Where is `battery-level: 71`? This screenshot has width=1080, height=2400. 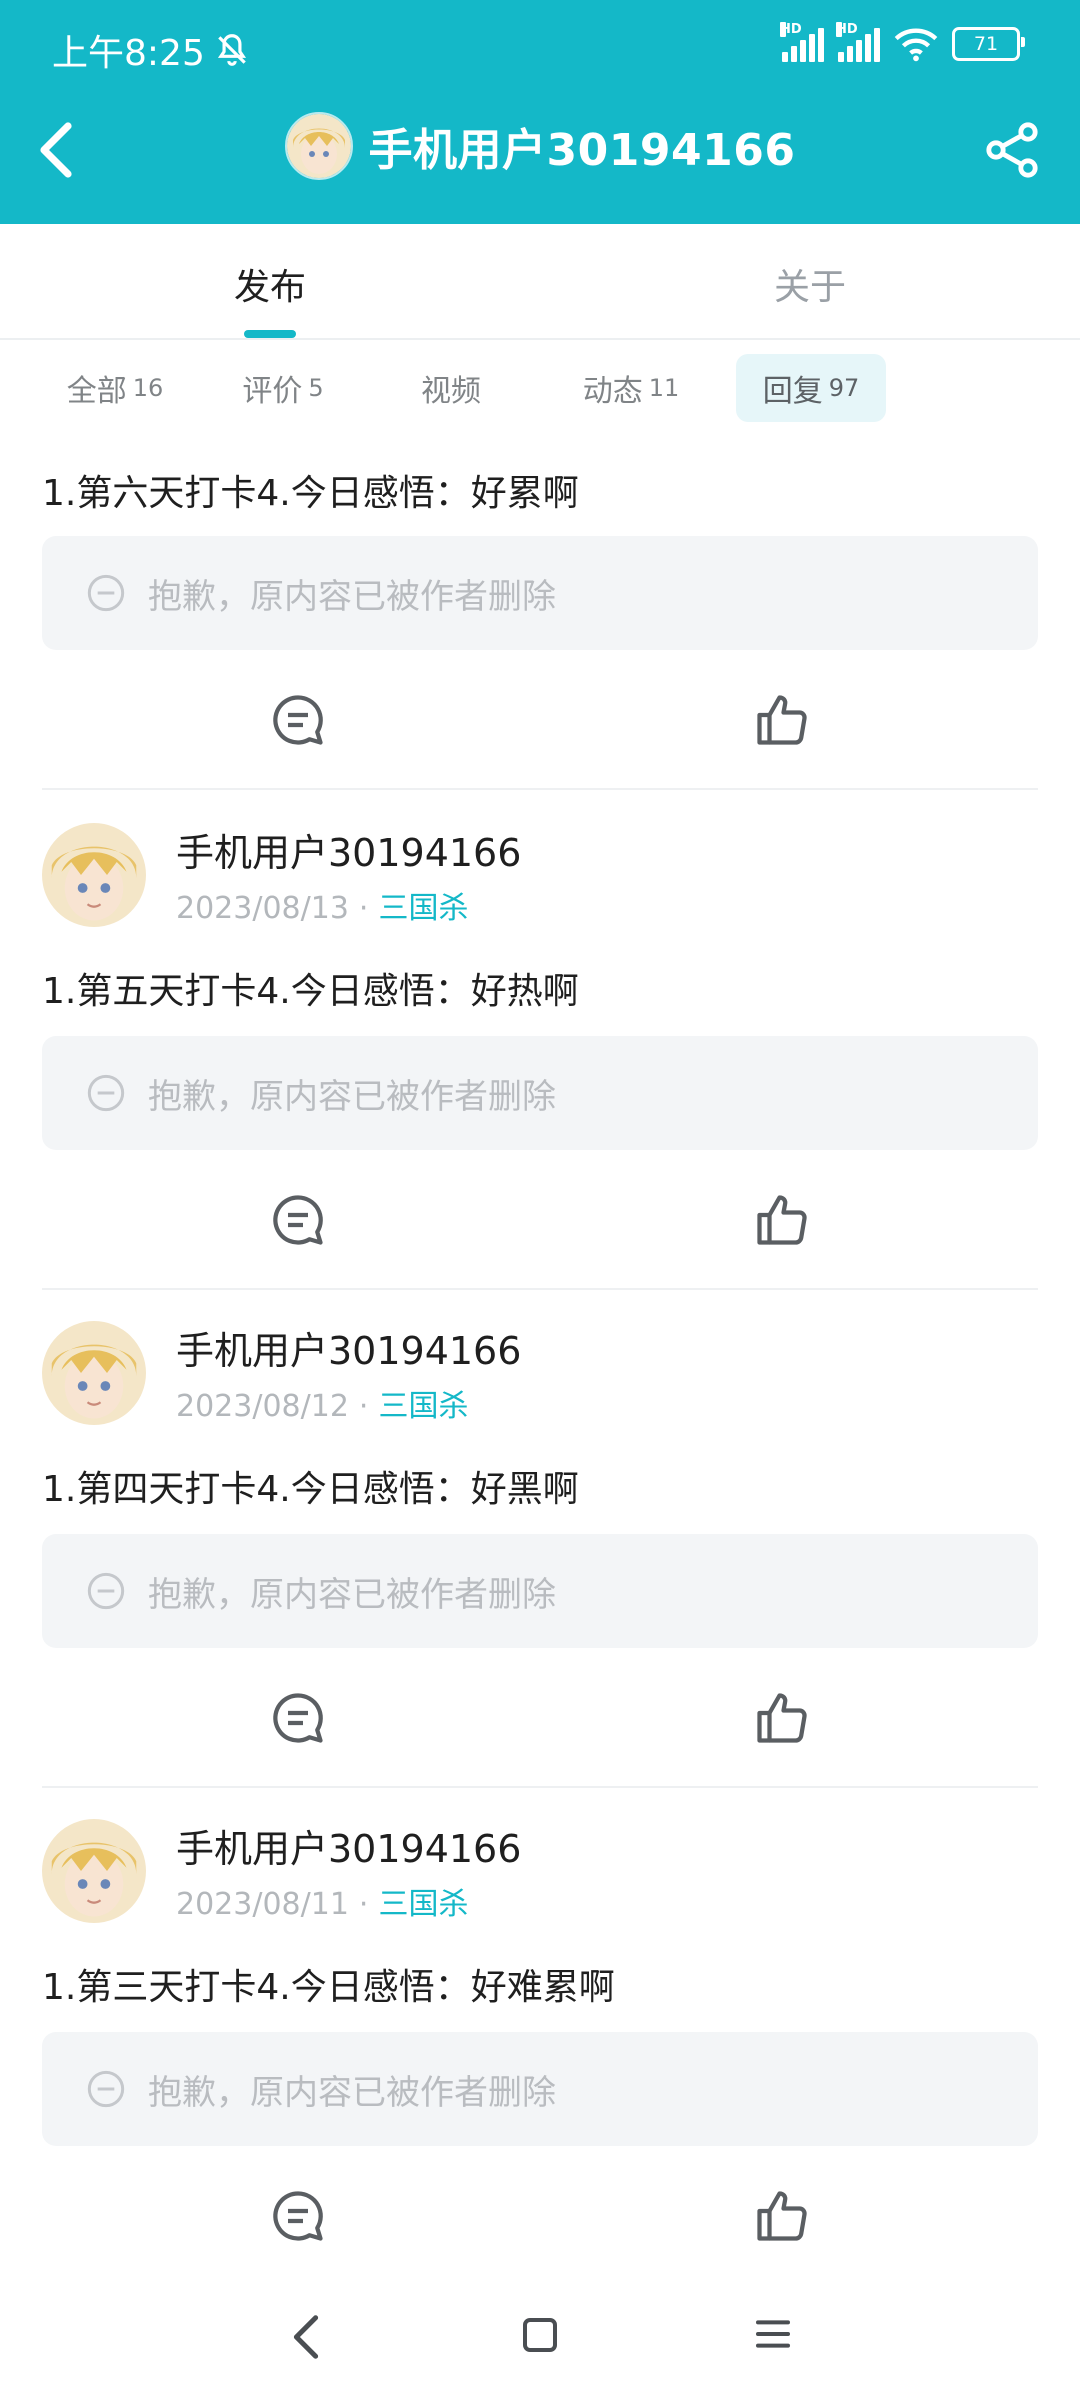
battery-level: 71 is located at coordinates (986, 44).